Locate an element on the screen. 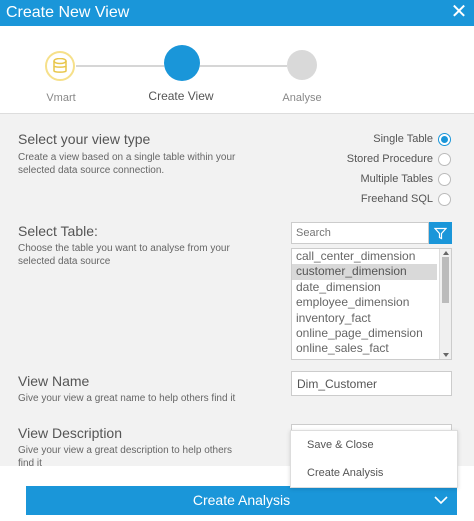 This screenshot has width=474, height=521. list-item: online_page_dimension is located at coordinates (364, 333).